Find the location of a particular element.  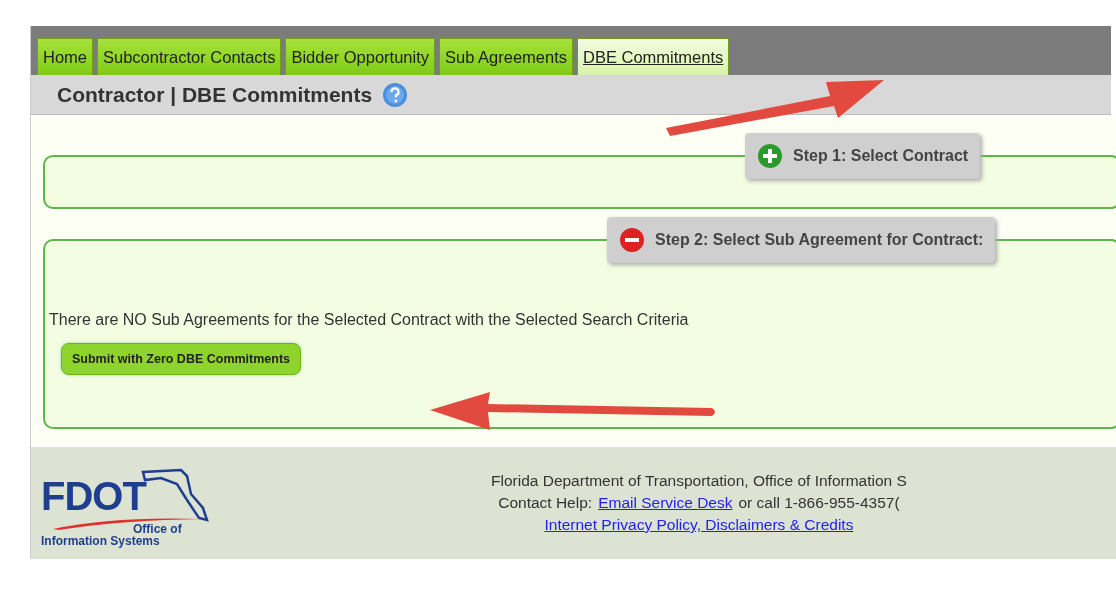

nav-tab: Home is located at coordinates (65, 56).